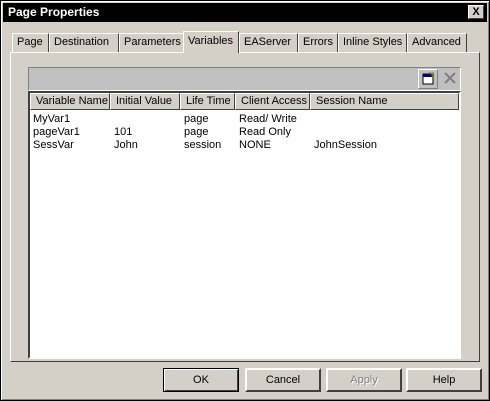  Describe the element at coordinates (207, 101) in the screenshot. I see `column-header-life-time: Life Time` at that location.